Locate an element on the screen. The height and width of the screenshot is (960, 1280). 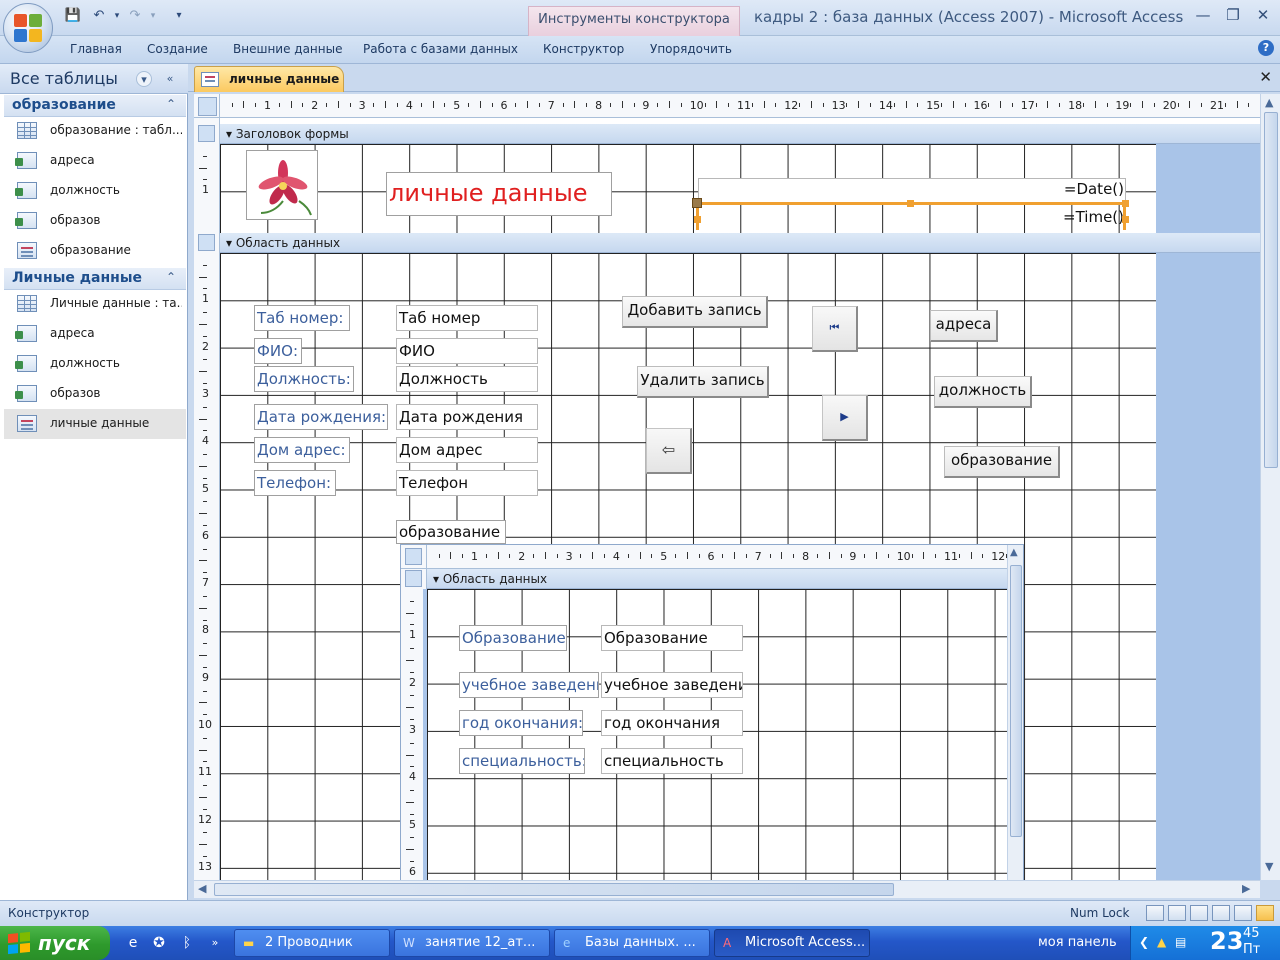
field-label-phone: Телефон: is located at coordinates (295, 483).